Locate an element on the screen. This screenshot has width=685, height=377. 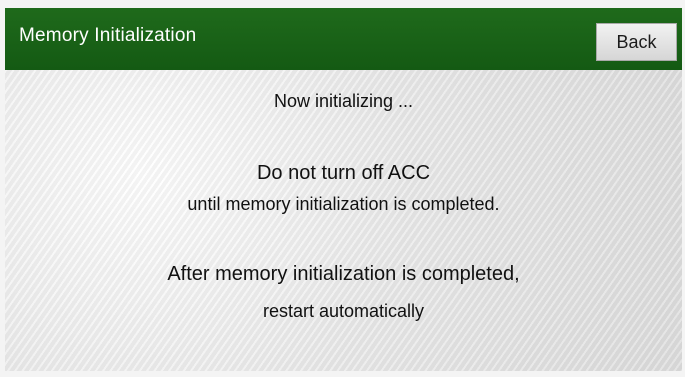
back-button: Back is located at coordinates (636, 42).